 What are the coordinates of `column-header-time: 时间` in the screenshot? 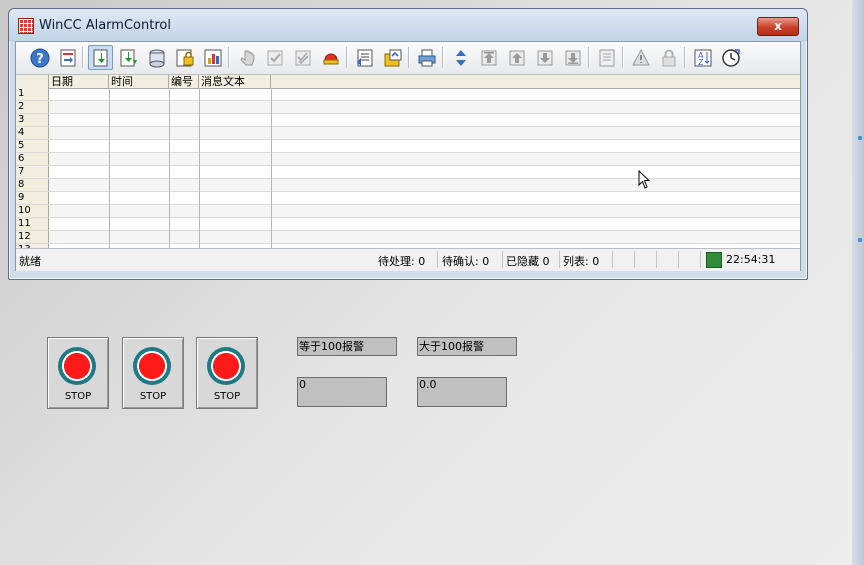 It's located at (139, 81).